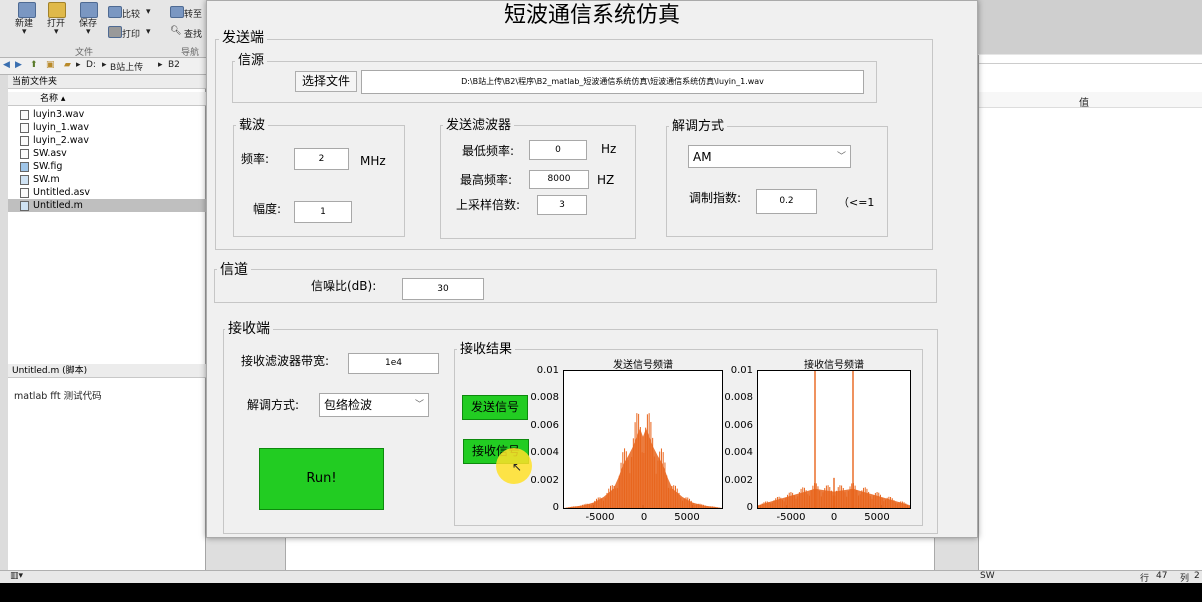 This screenshot has height=602, width=1202. Describe the element at coordinates (749, 507) in the screenshot. I see `plot2-ytick: 0` at that location.